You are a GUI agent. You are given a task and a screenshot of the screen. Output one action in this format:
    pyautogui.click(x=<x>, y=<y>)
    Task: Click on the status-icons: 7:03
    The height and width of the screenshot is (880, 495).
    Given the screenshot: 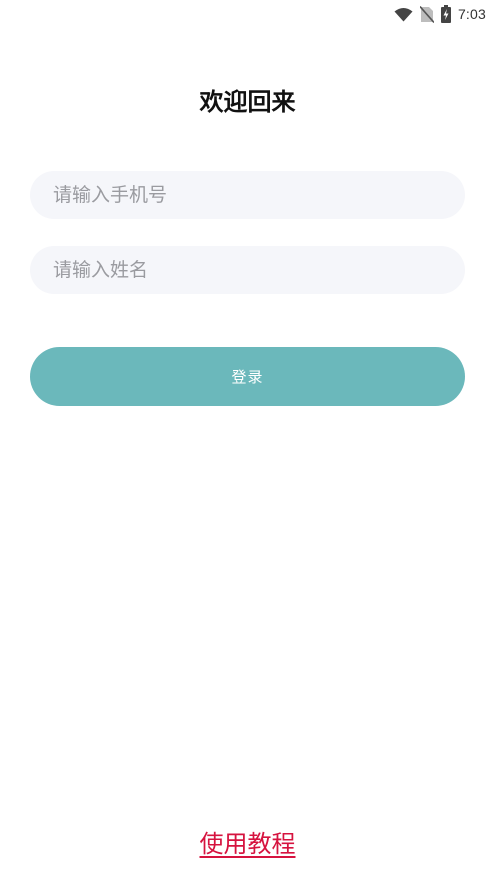 What is the action you would take?
    pyautogui.click(x=440, y=14)
    